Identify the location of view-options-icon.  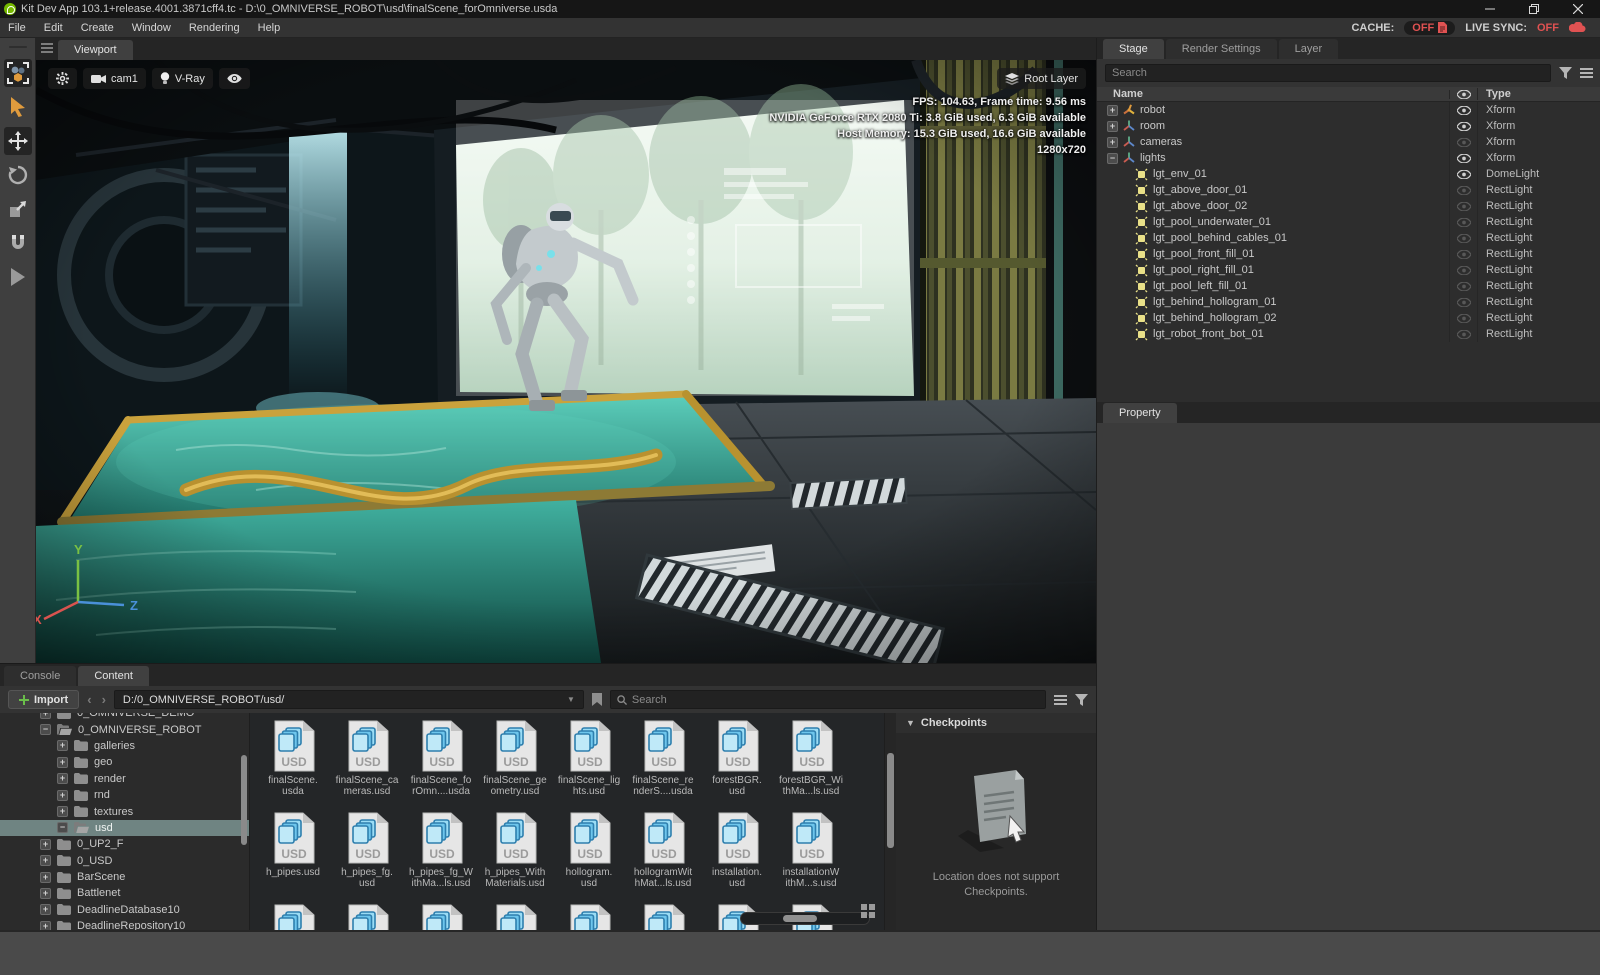
(1060, 699).